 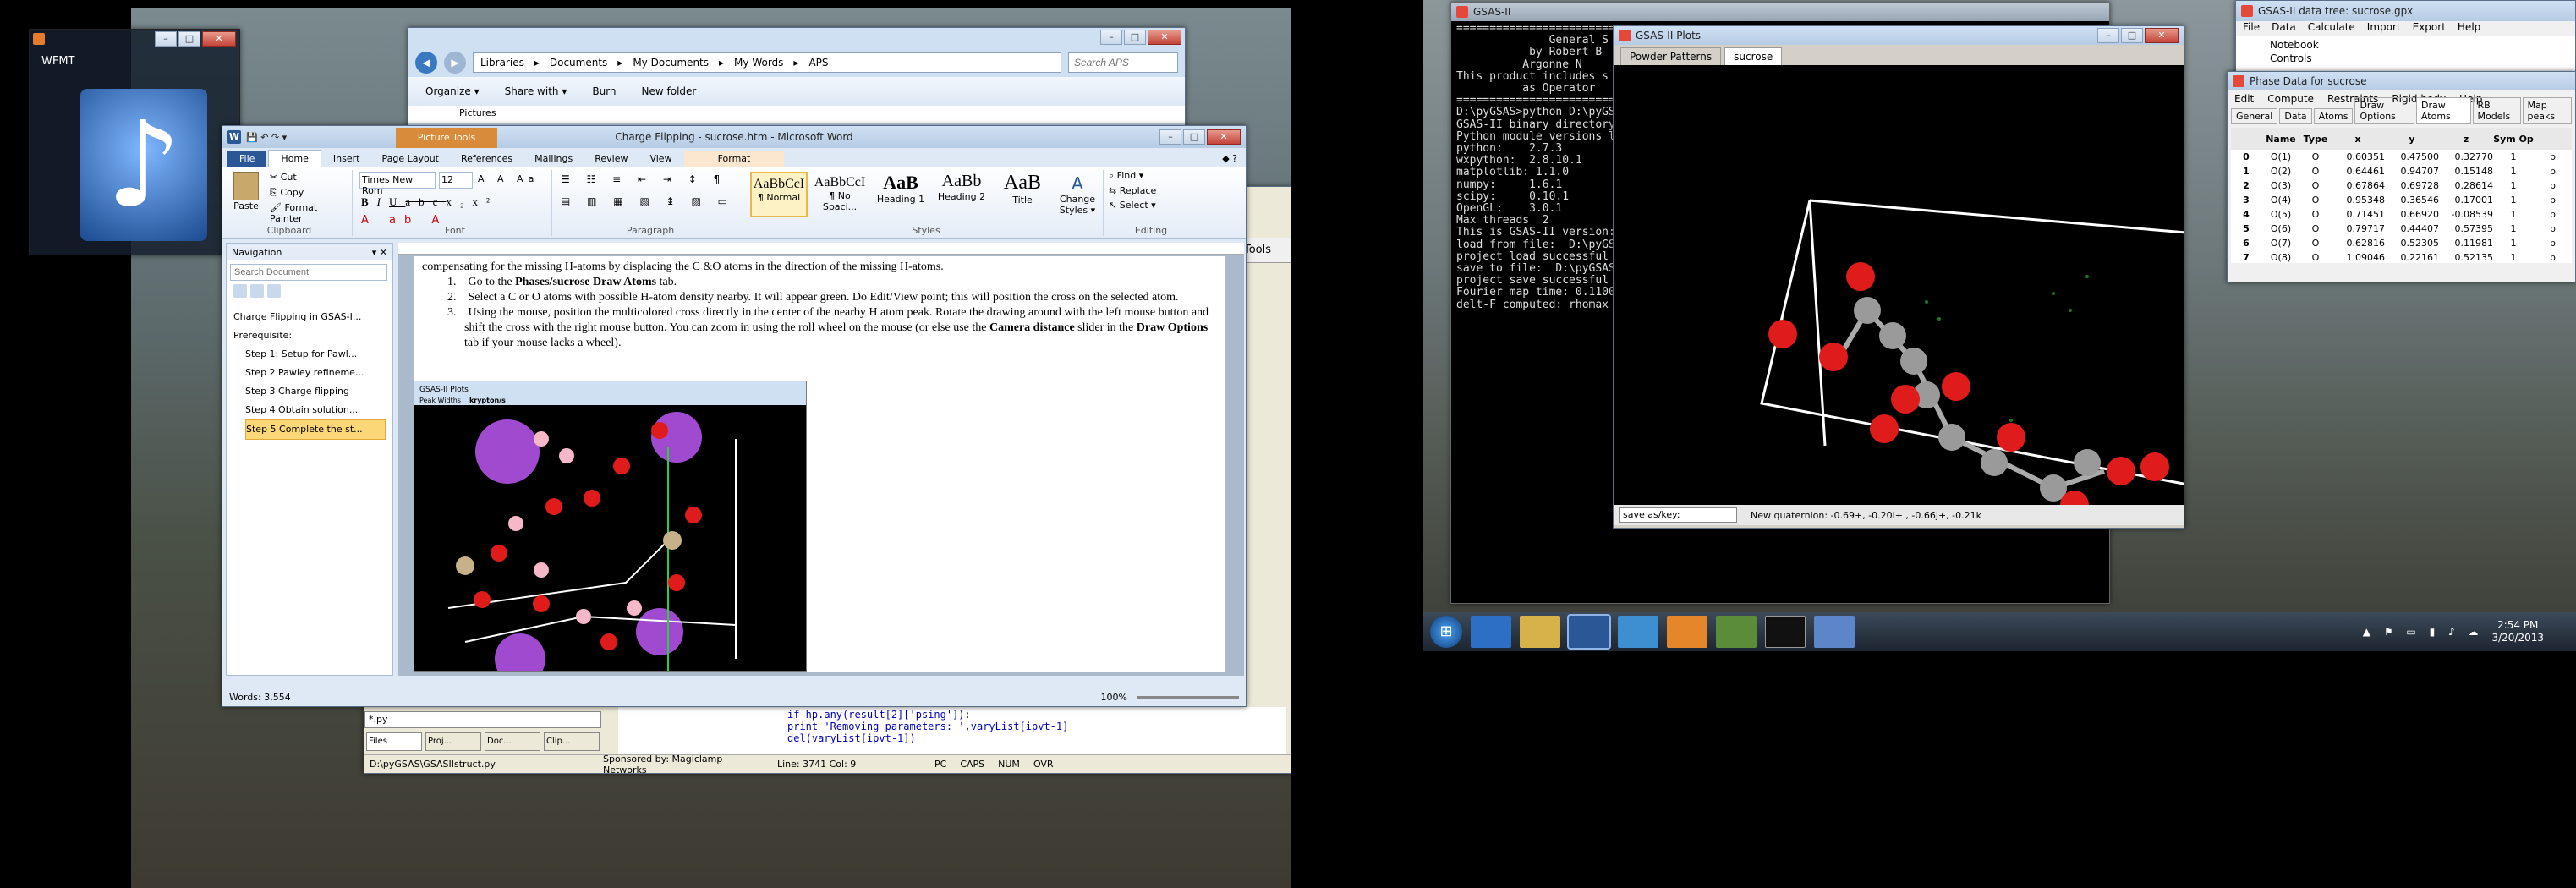 I want to click on tab-map-peaks: Map peaks, so click(x=2547, y=110).